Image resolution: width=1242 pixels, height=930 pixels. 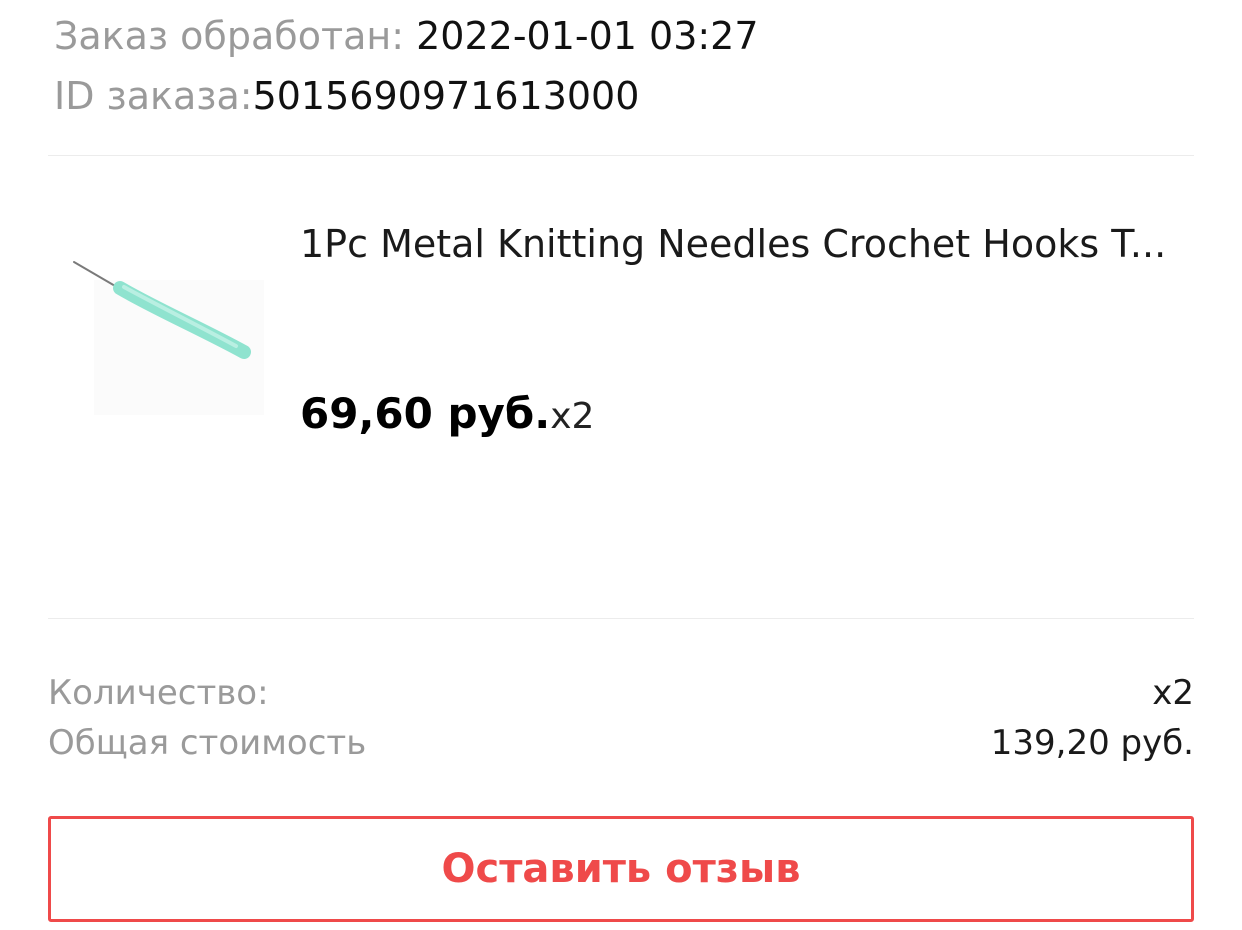 What do you see at coordinates (406, 36) in the screenshot?
I see `order-processed-row: Заказ обработан: 2022-01-01 03:27` at bounding box center [406, 36].